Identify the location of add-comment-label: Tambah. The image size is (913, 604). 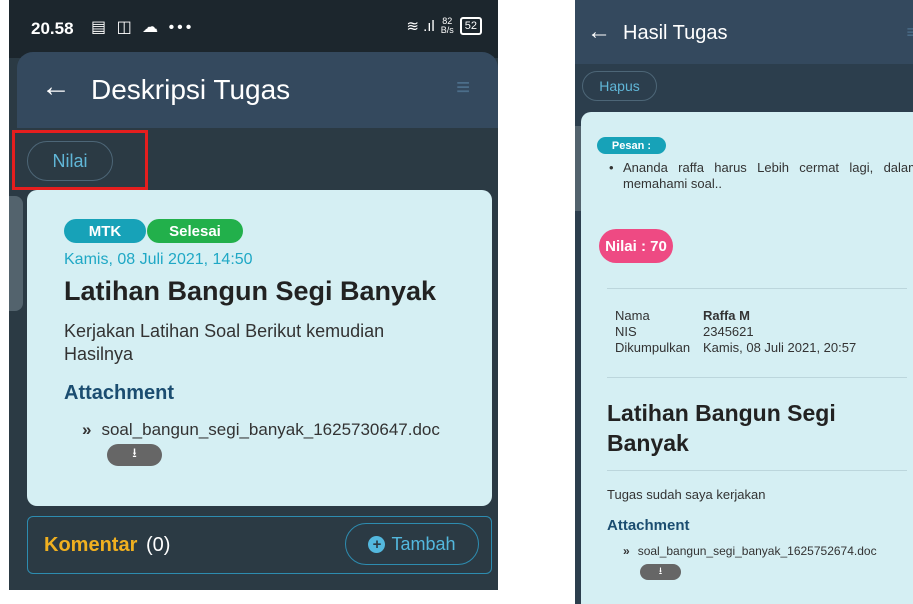
(423, 543).